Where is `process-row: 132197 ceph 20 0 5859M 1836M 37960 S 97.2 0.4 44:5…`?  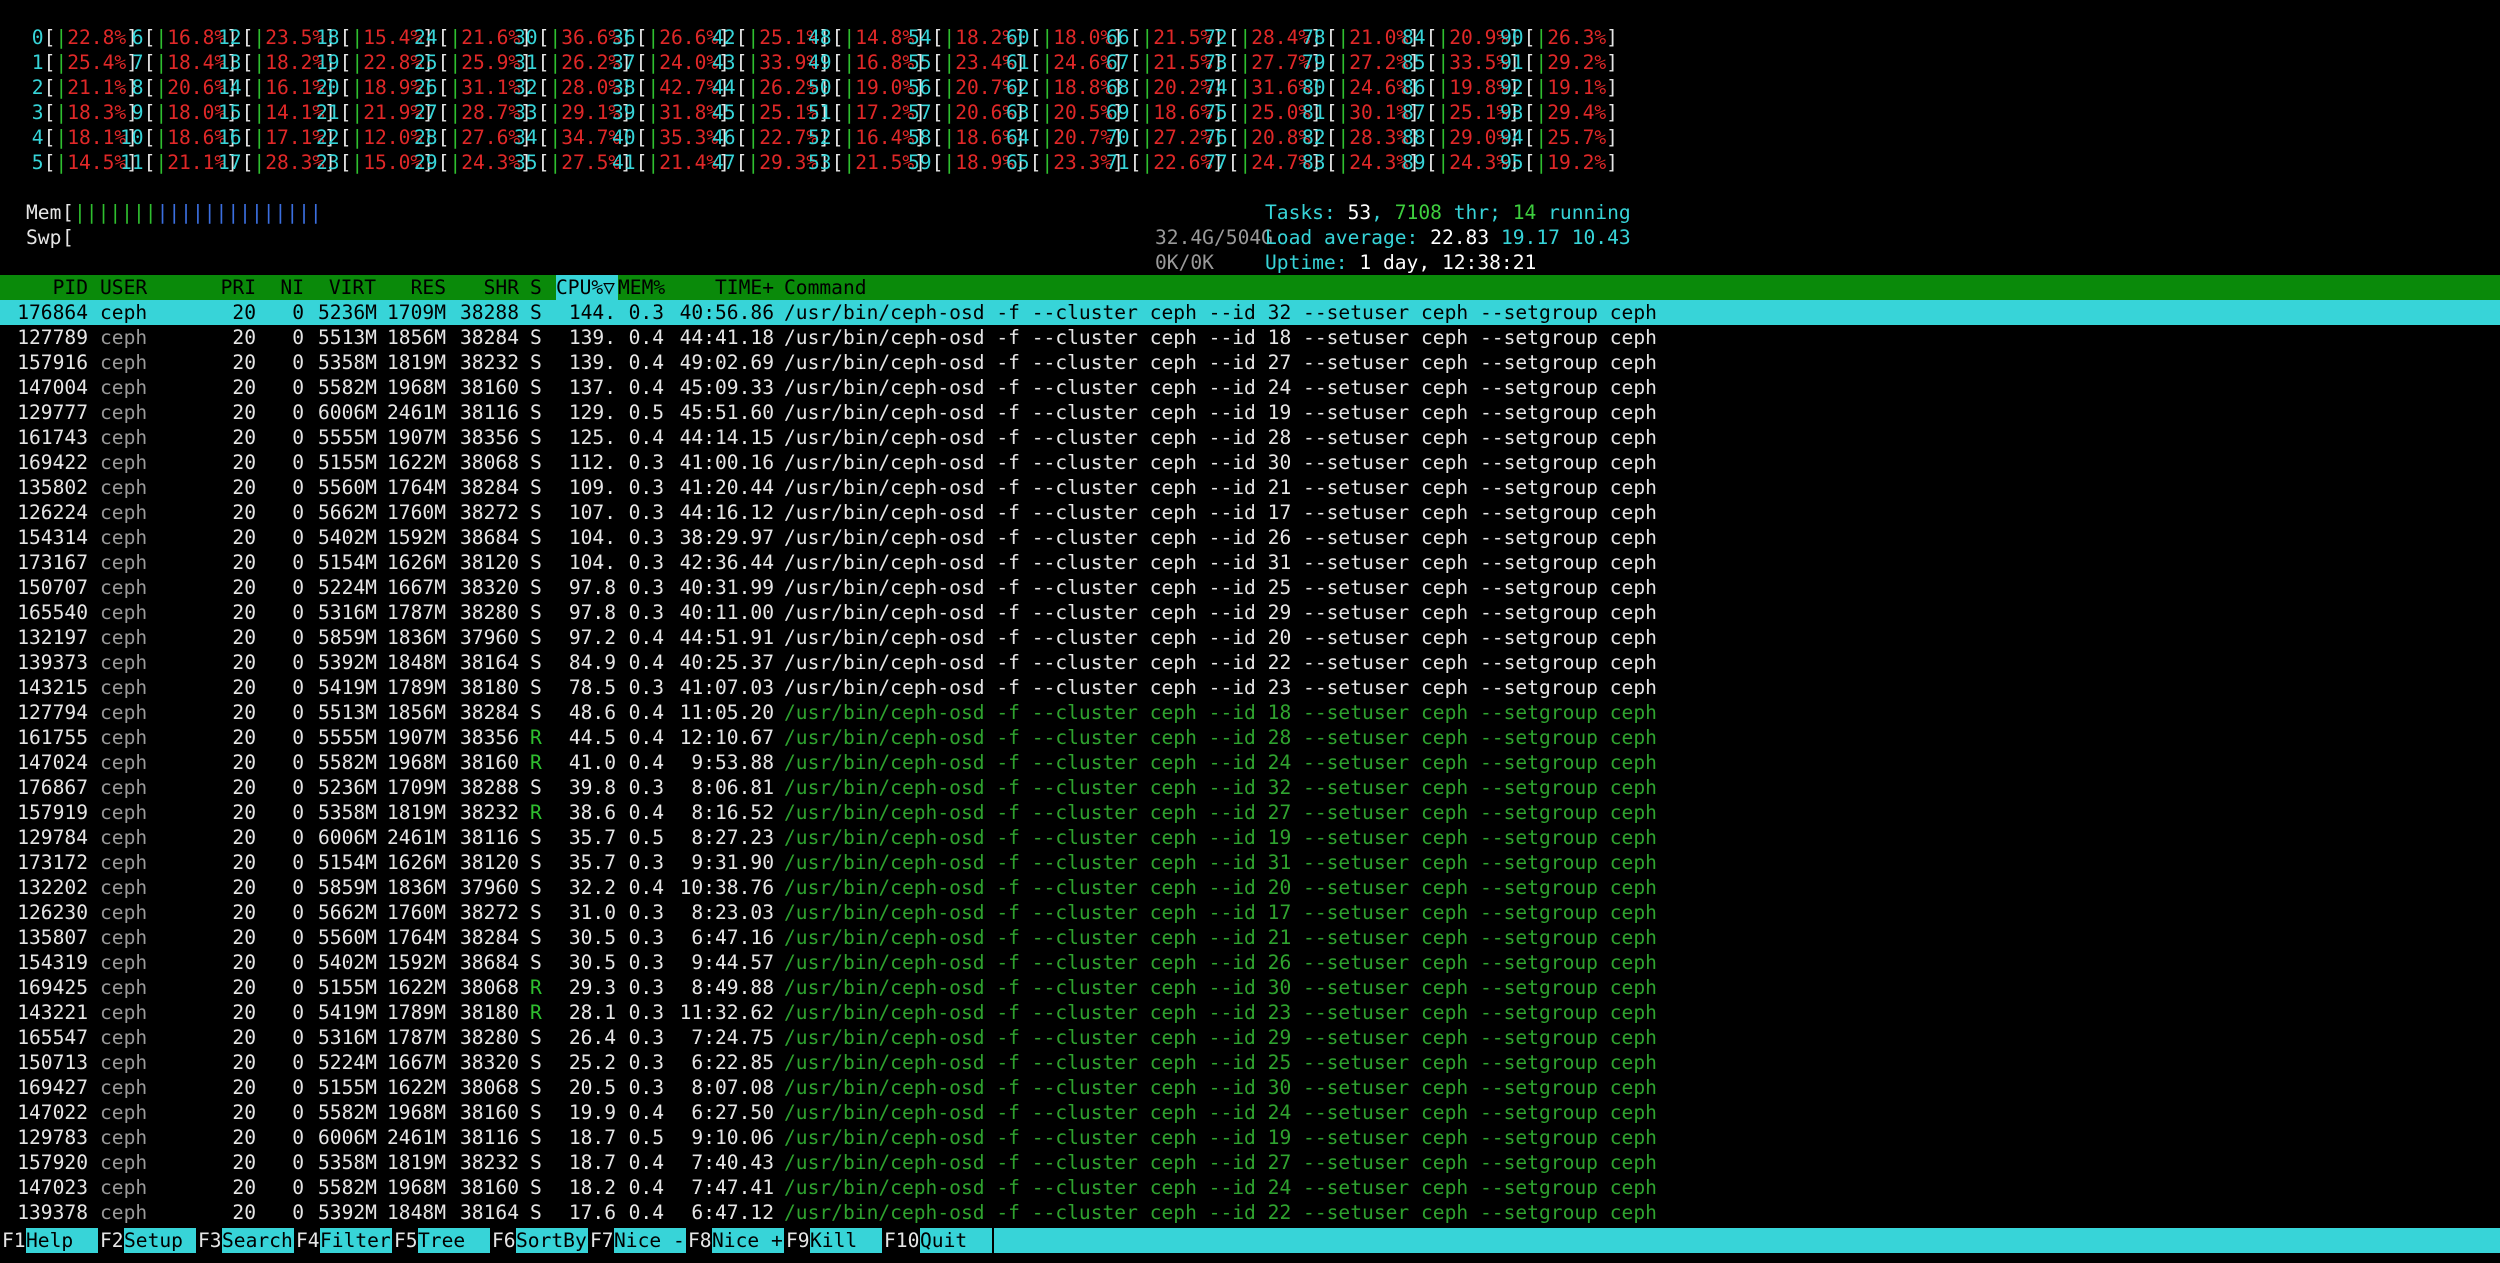
process-row: 132197 ceph 20 0 5859M 1836M 37960 S 97.2 0.4 44:5… is located at coordinates (1250, 637).